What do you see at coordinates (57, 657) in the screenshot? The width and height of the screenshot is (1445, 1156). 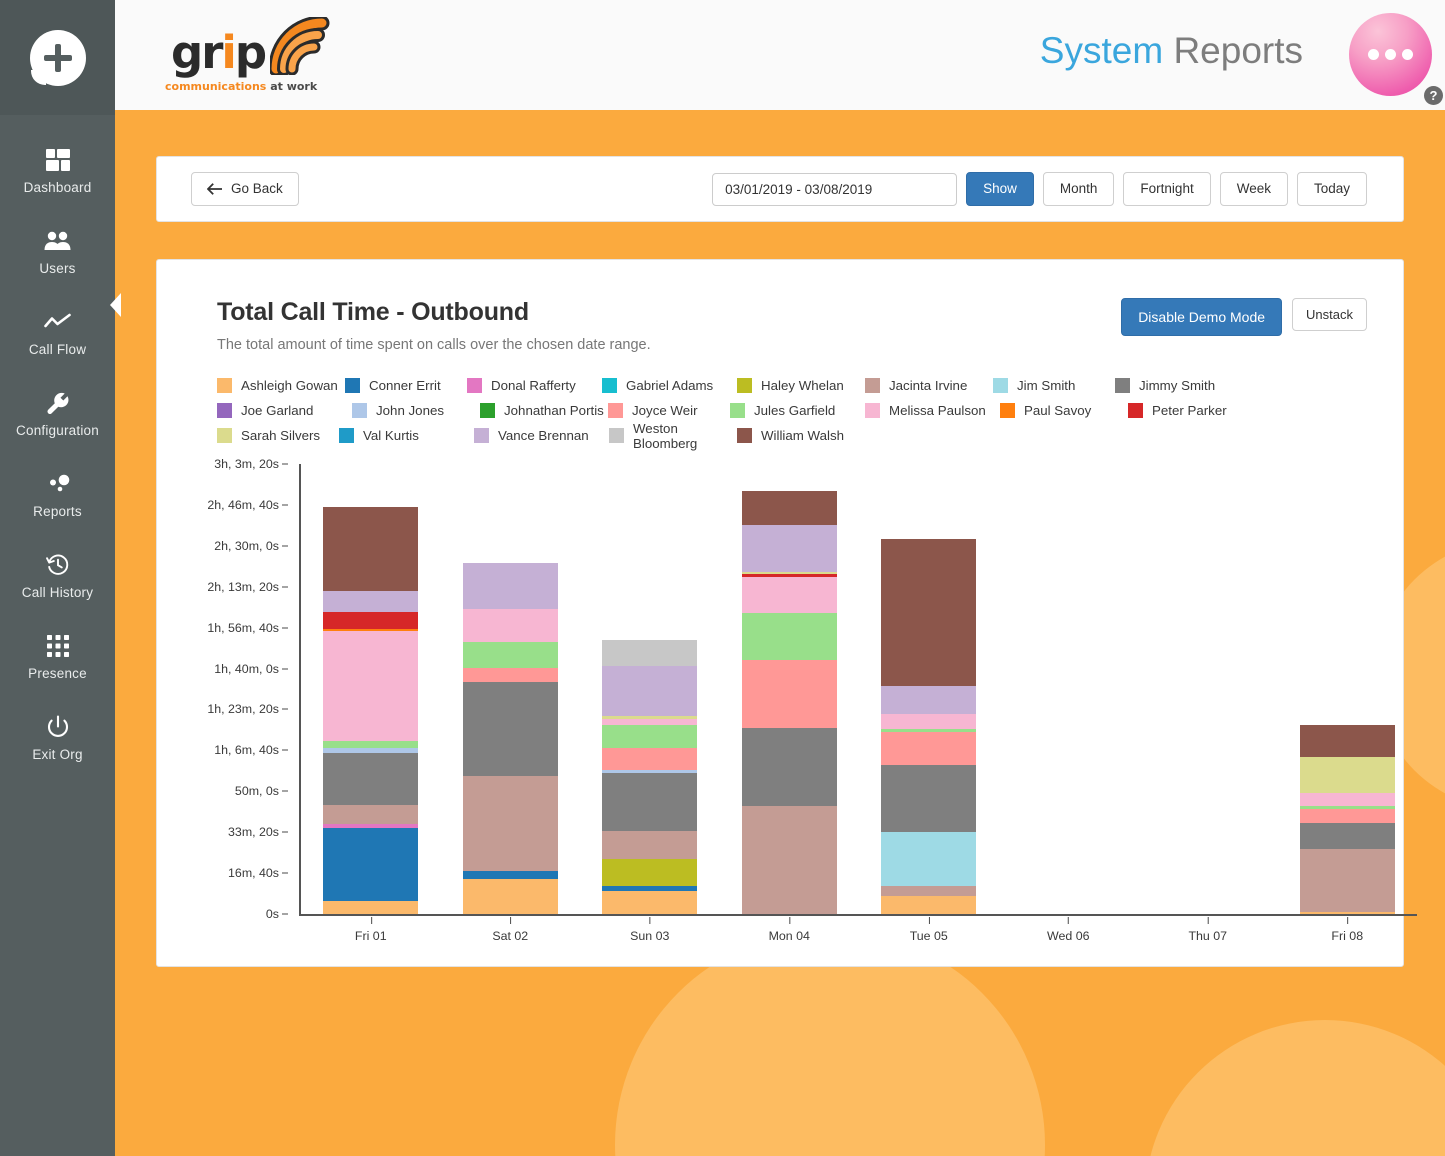 I see `sidebar-item-presence: Presence` at bounding box center [57, 657].